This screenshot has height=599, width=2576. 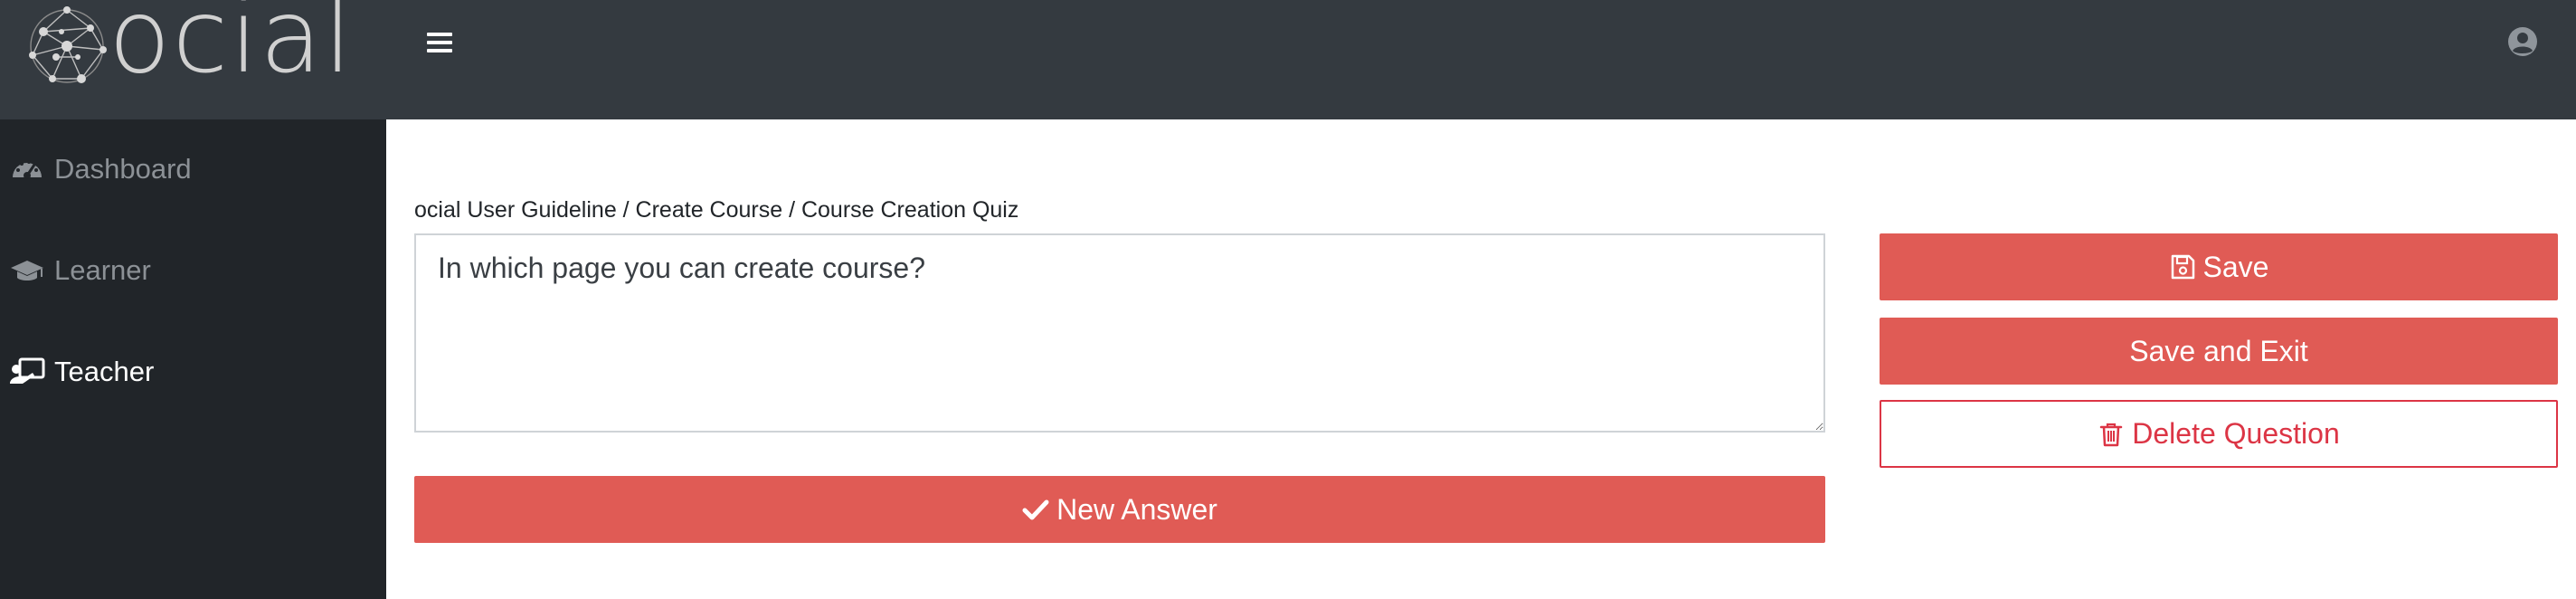 I want to click on user-circle-icon, so click(x=2522, y=41).